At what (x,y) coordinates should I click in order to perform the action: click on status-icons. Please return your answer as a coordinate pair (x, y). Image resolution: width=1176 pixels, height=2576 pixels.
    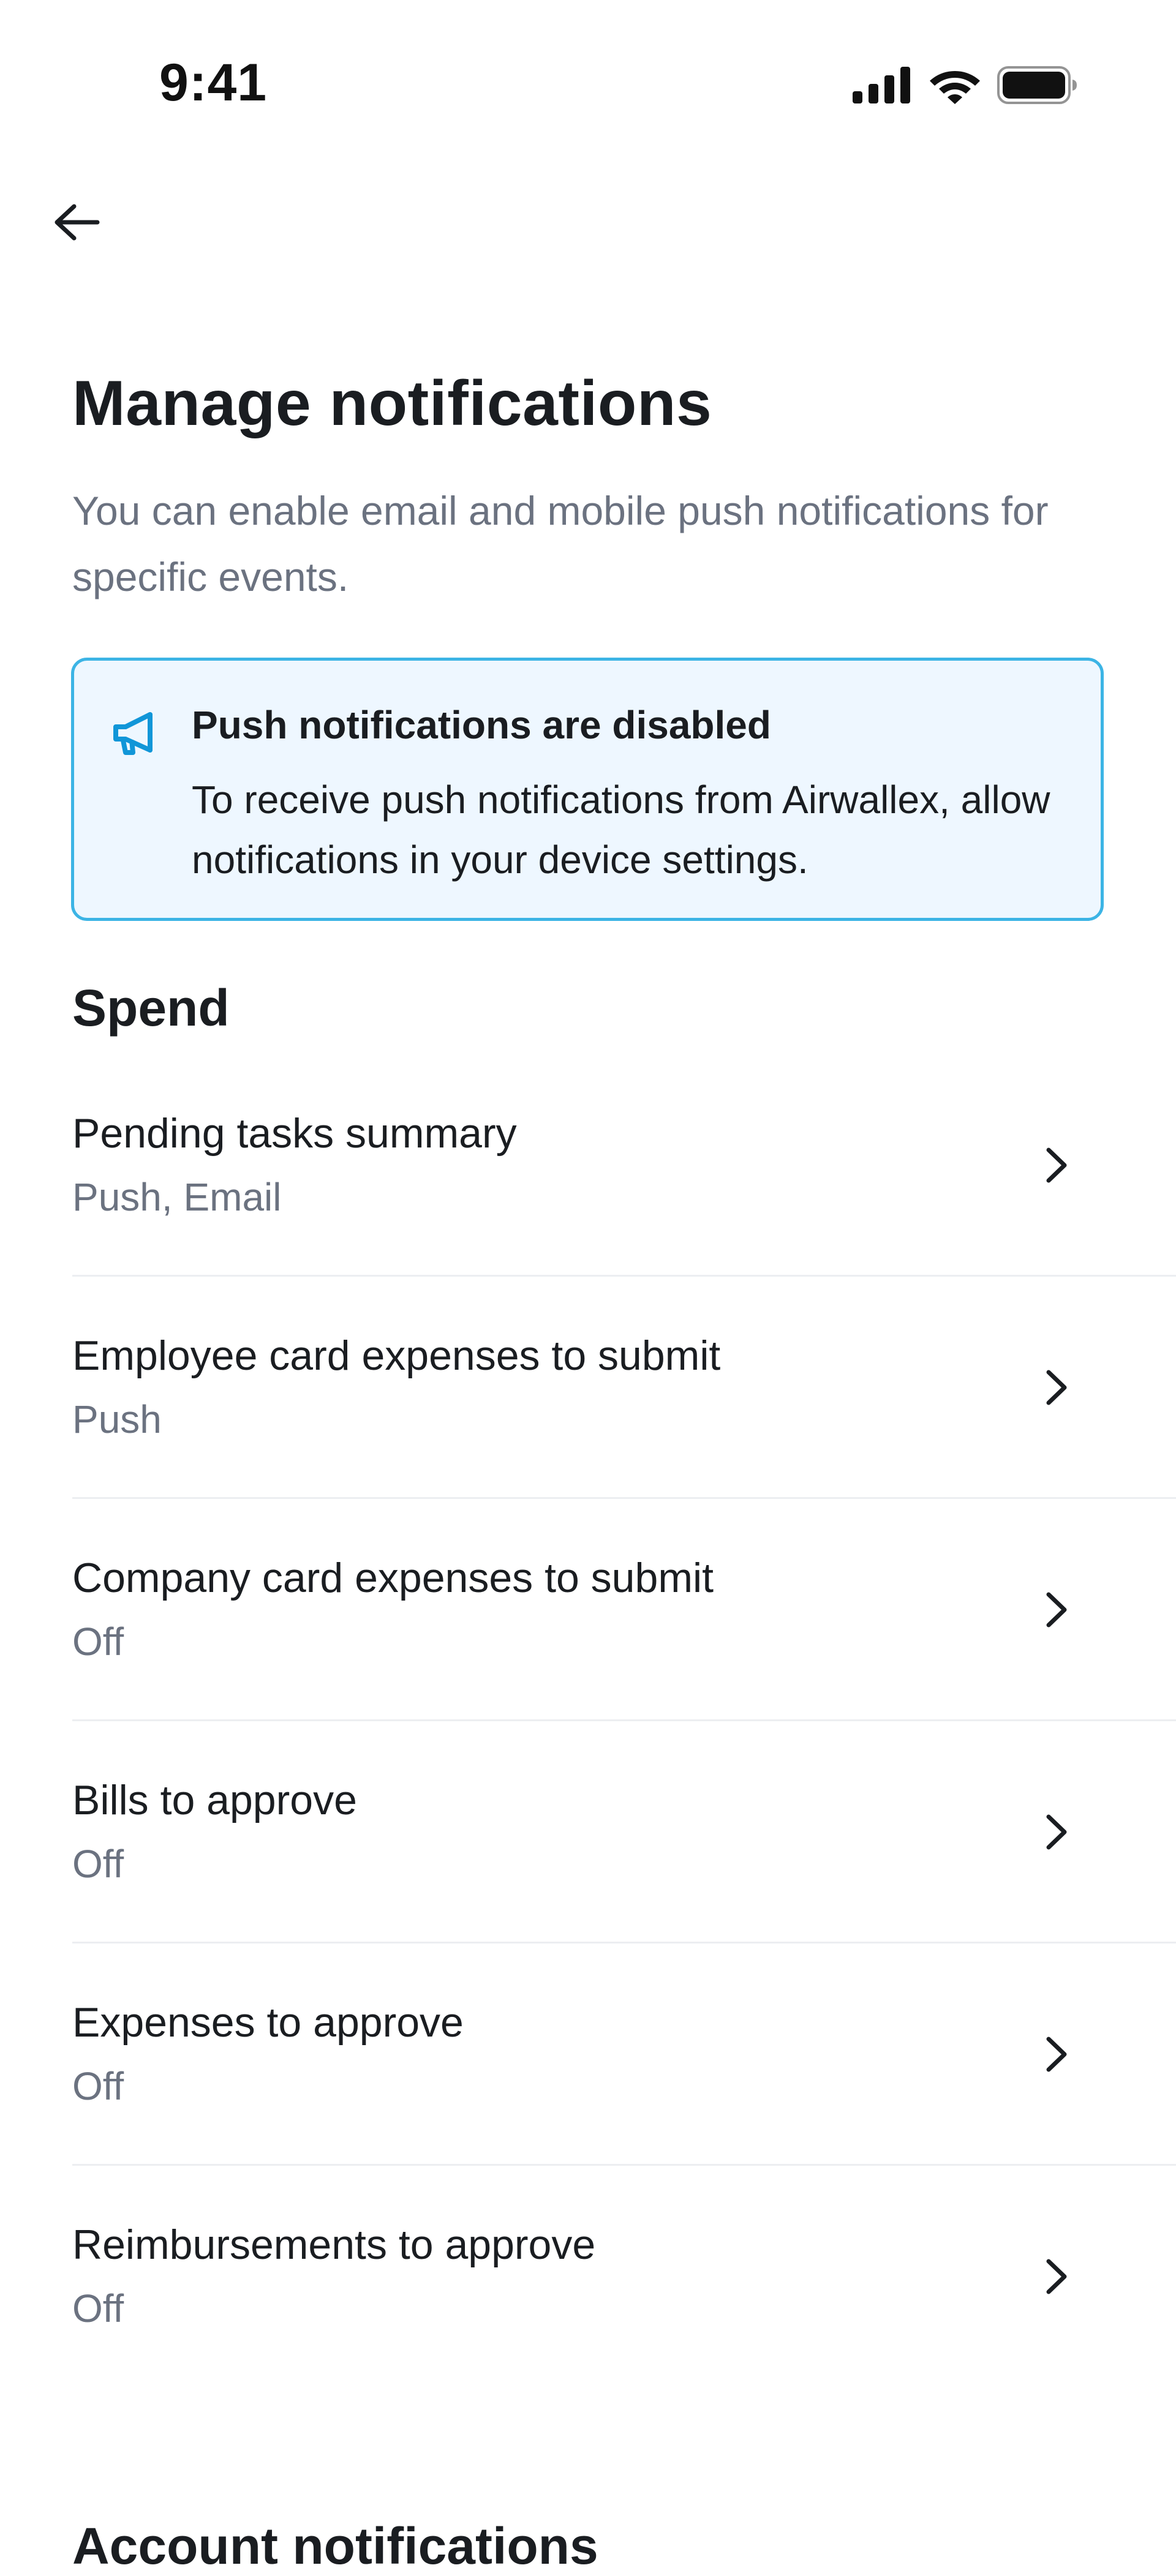
    Looking at the image, I should click on (965, 85).